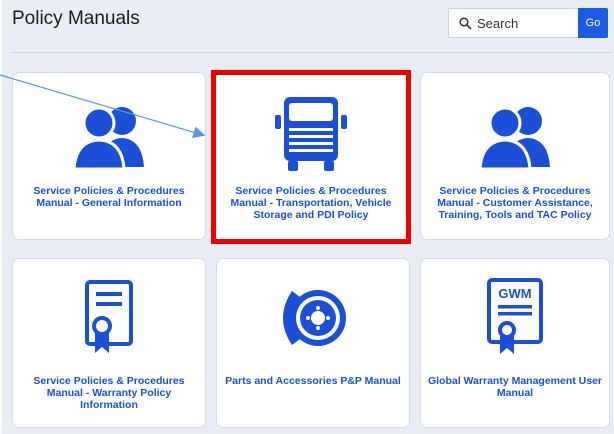  I want to click on annotation-arrow, so click(103, 106).